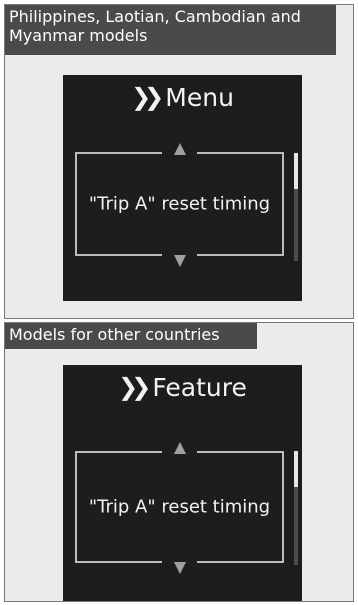 This screenshot has height=605, width=358. I want to click on section-tag: Models for other countries, so click(131, 336).